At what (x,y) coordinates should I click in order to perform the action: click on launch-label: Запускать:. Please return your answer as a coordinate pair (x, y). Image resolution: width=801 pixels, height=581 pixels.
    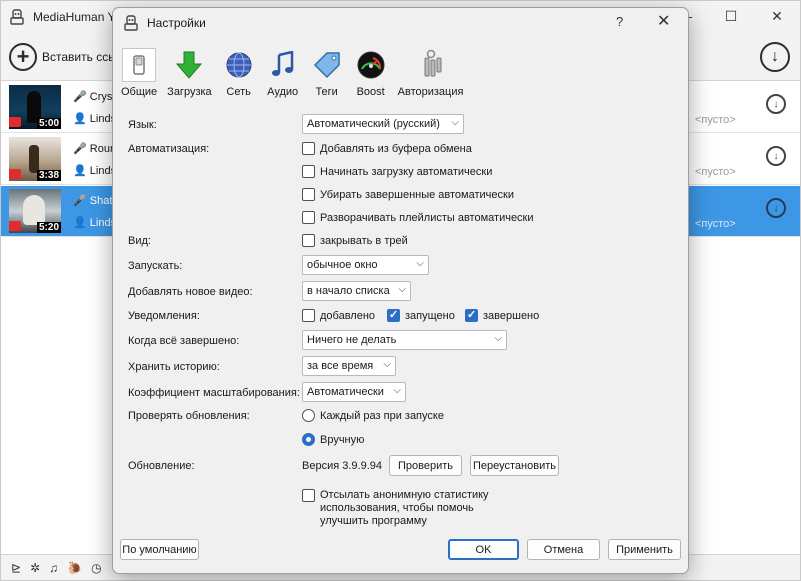
    Looking at the image, I should click on (155, 266).